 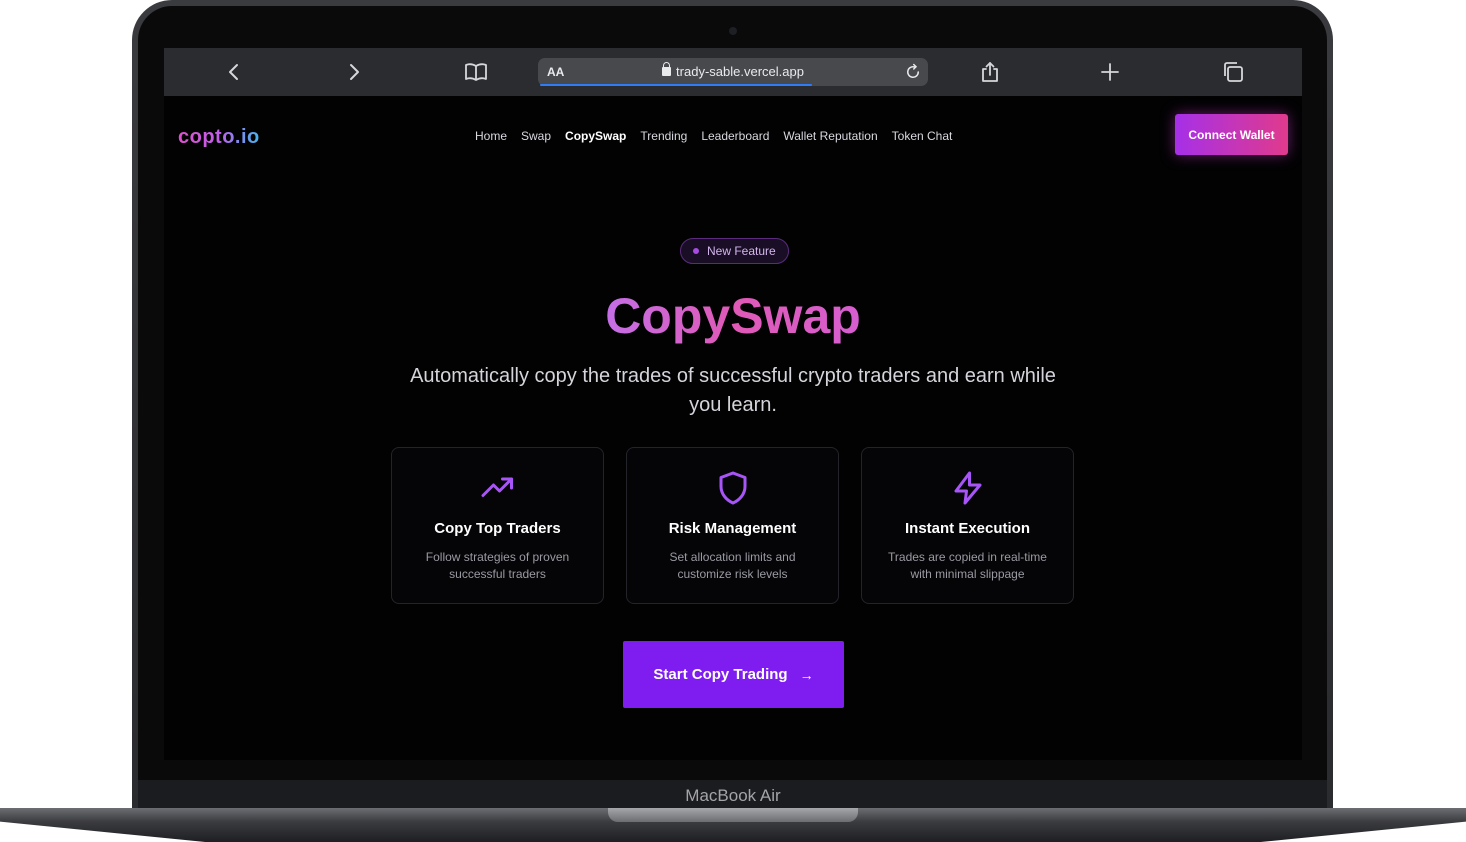 I want to click on feature-title: Instant Execution, so click(x=967, y=528).